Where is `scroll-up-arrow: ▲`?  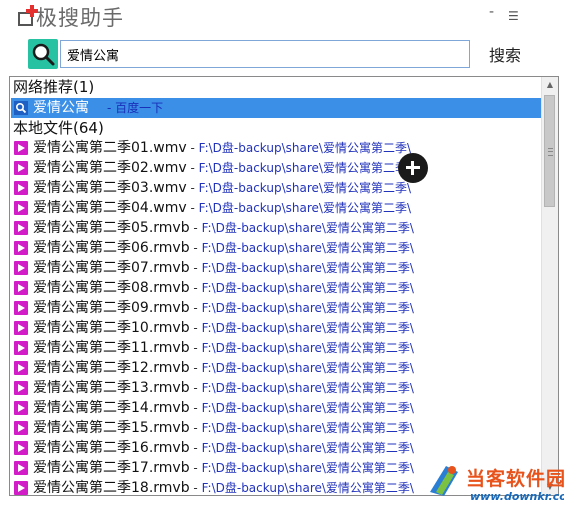 scroll-up-arrow: ▲ is located at coordinates (550, 85).